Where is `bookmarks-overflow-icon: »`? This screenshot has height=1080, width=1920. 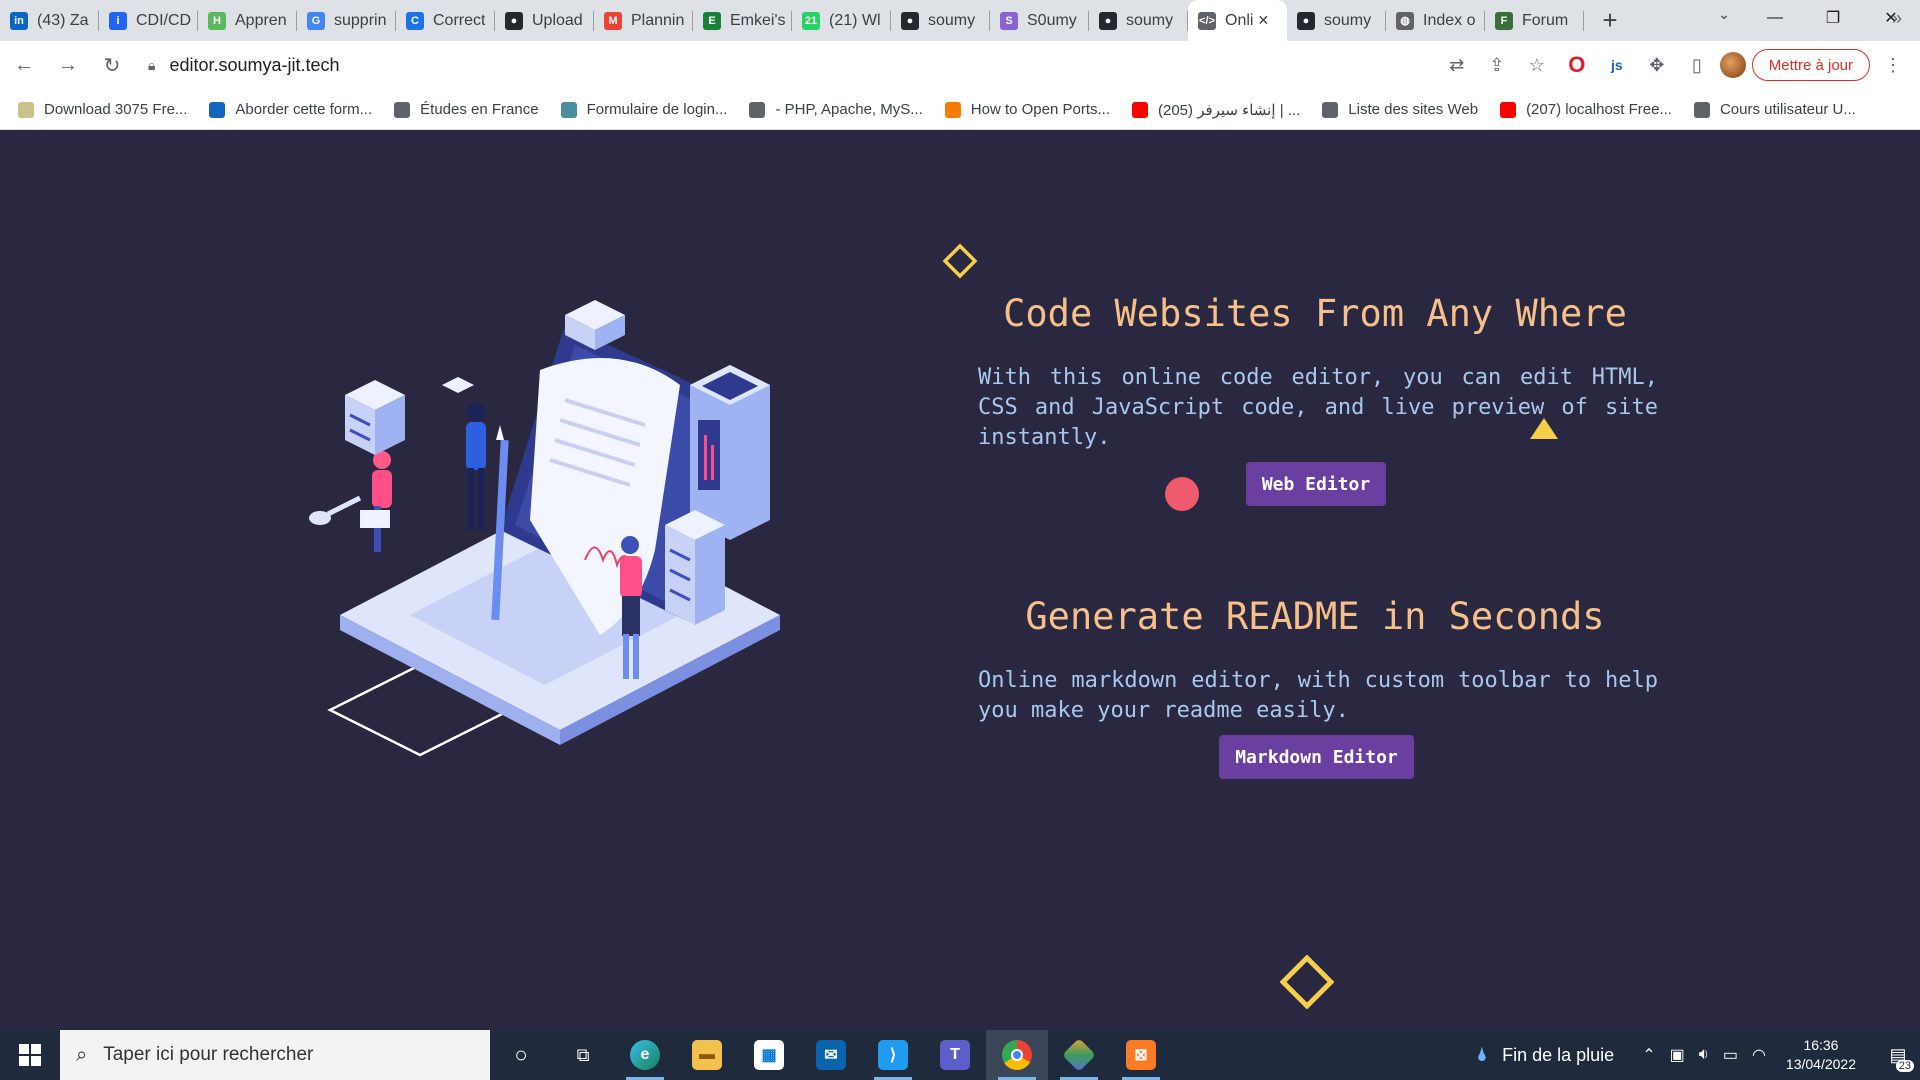
bookmarks-overflow-icon: » is located at coordinates (1897, 18).